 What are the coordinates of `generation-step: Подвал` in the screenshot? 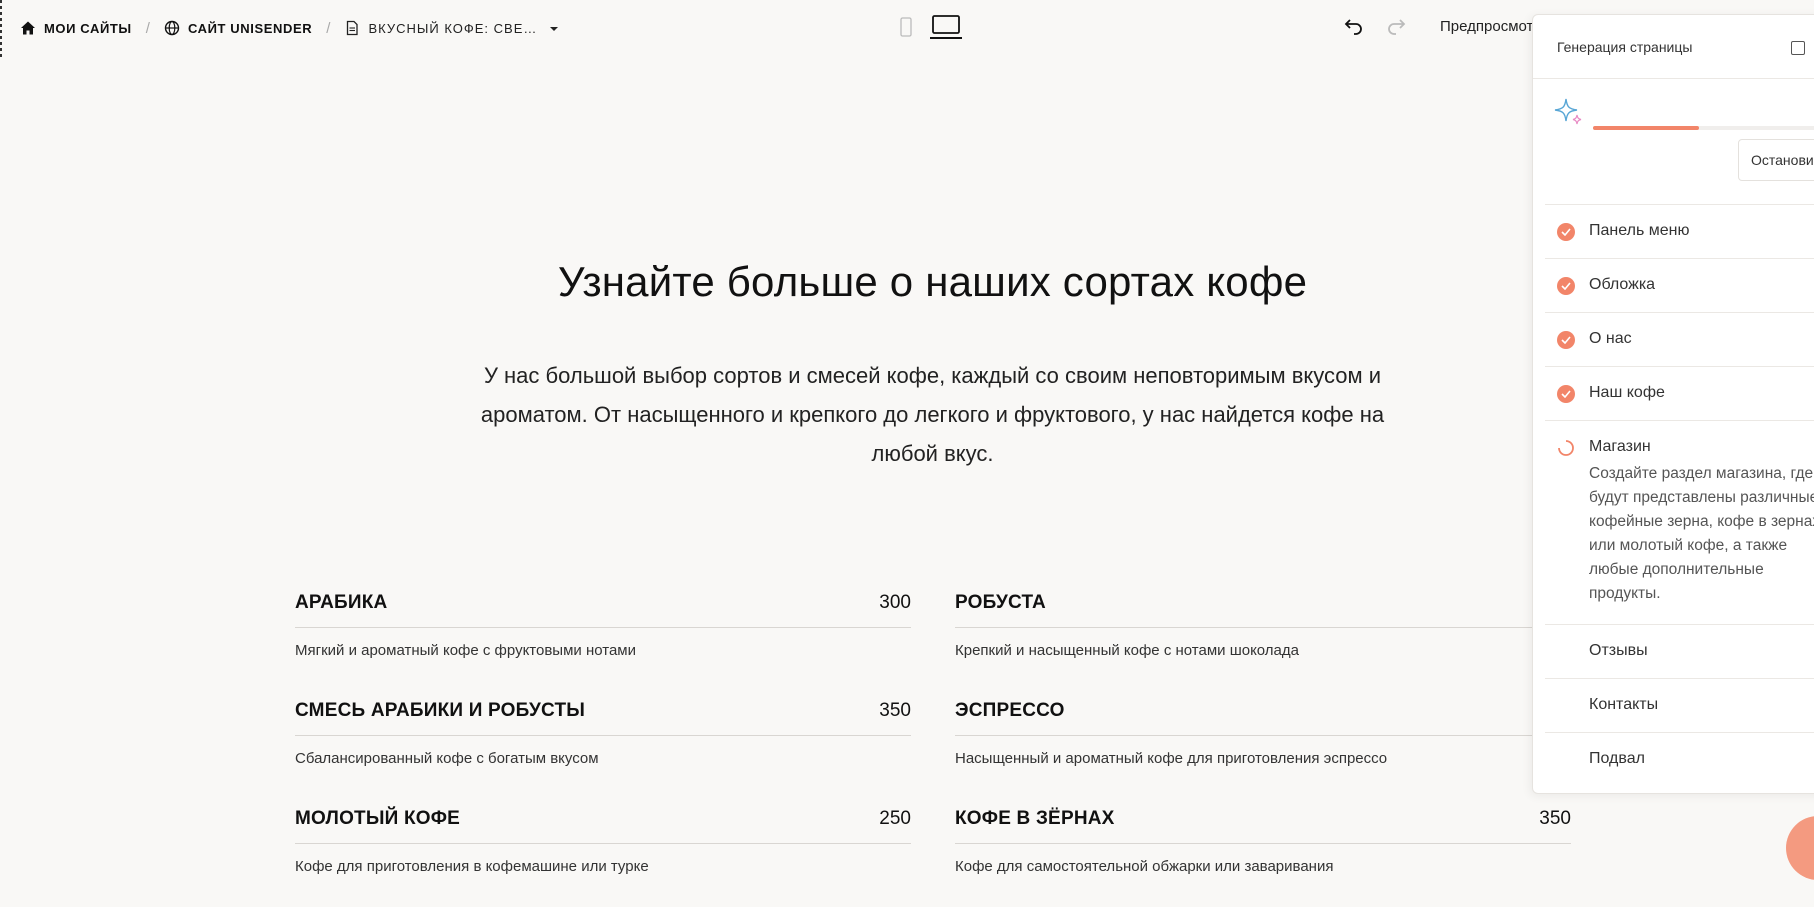 It's located at (1679, 759).